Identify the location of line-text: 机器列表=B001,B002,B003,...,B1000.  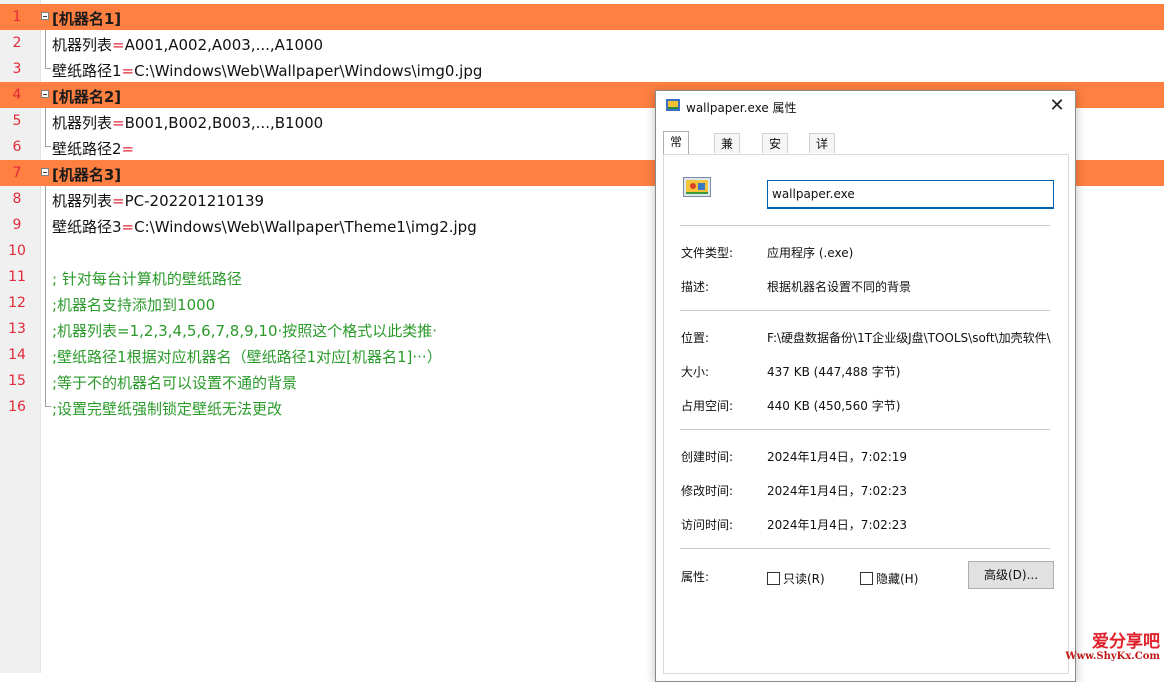
(187, 122).